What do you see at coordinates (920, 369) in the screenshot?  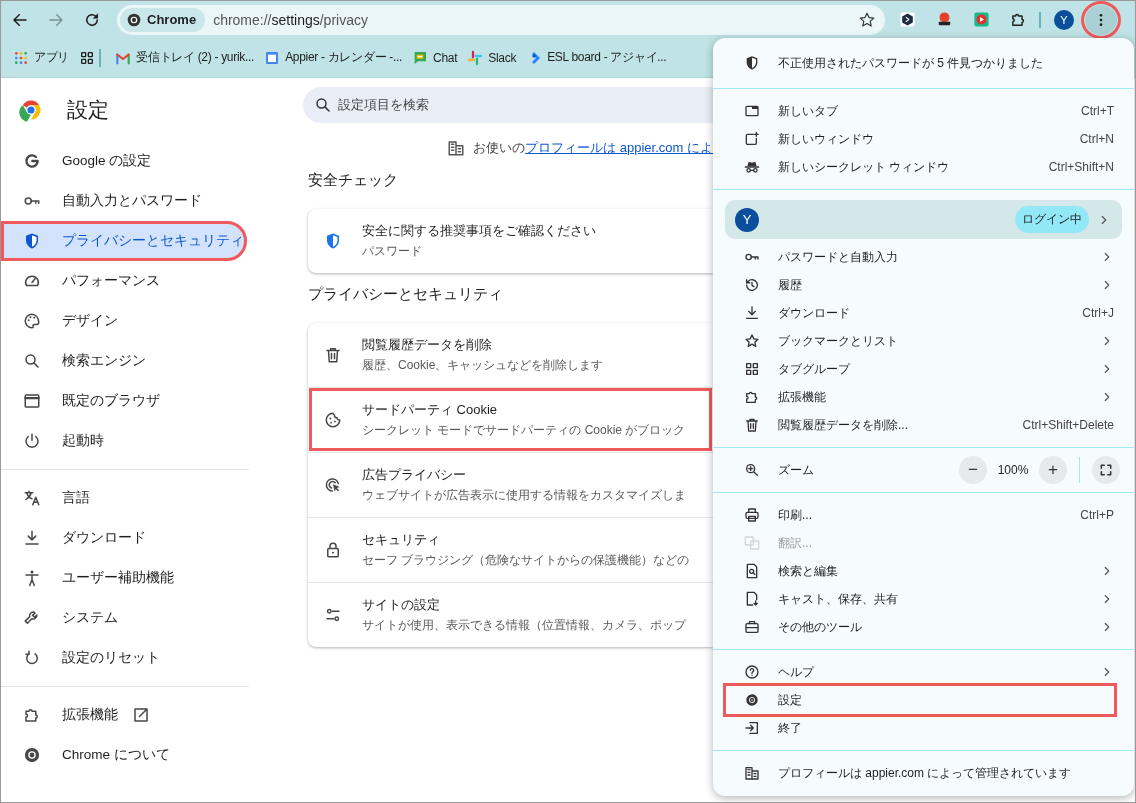 I see `menu-item: タブグループ` at bounding box center [920, 369].